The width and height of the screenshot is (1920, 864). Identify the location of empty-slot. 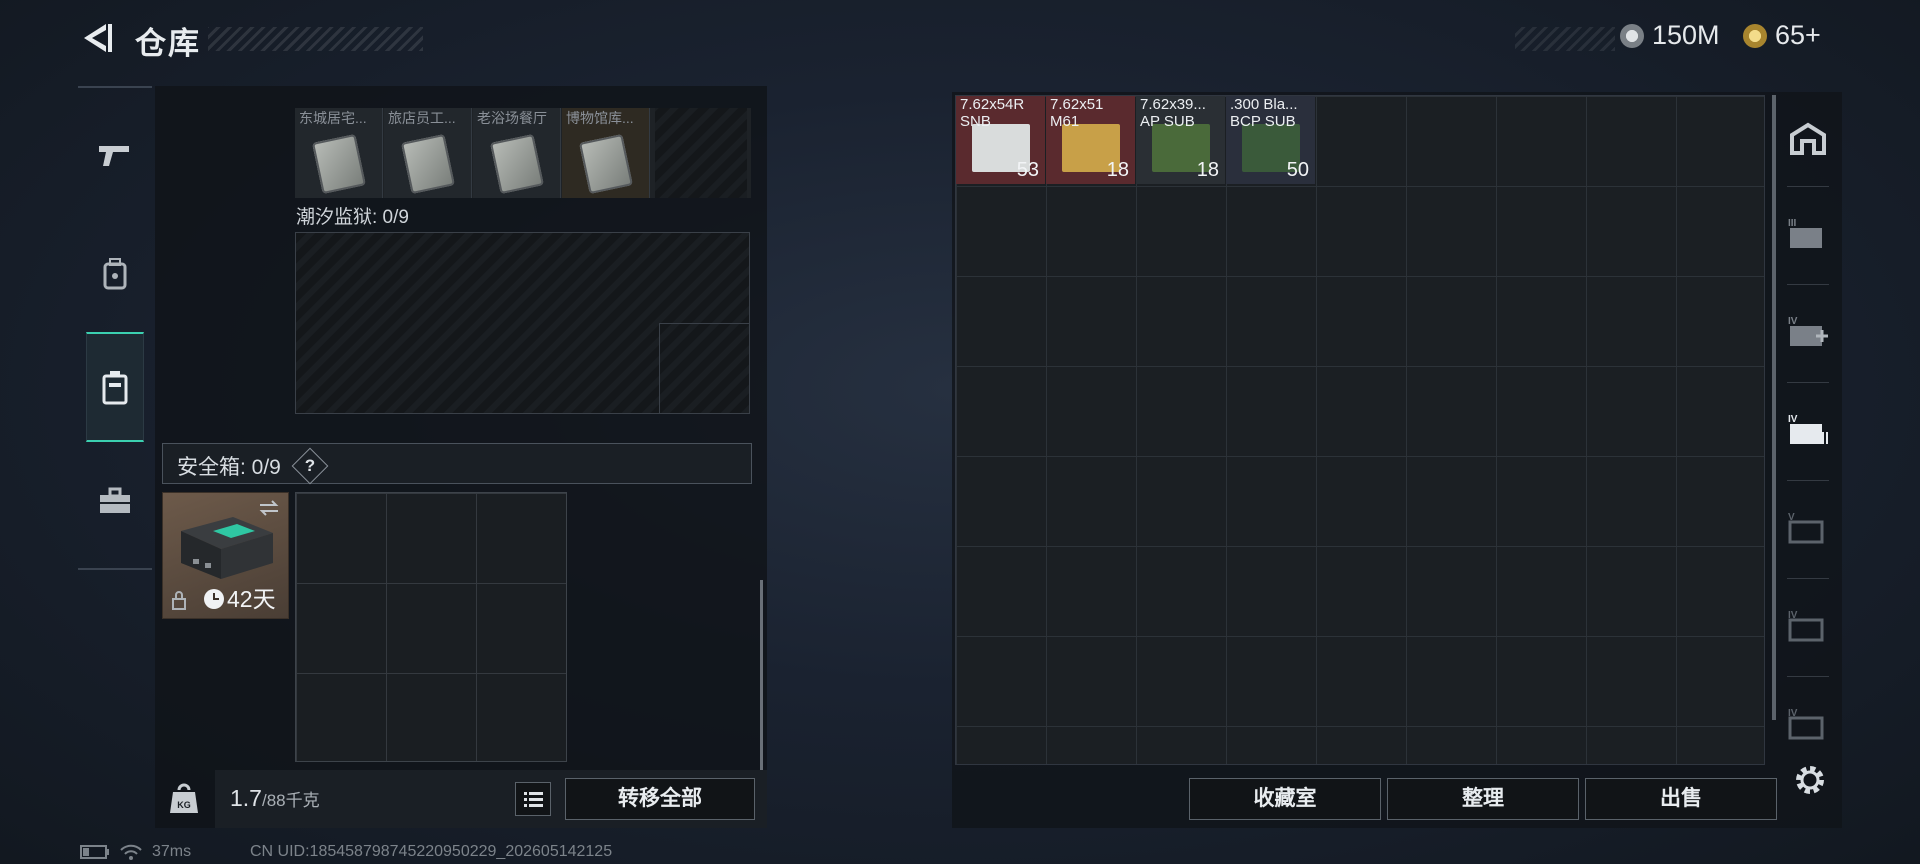
(701, 153).